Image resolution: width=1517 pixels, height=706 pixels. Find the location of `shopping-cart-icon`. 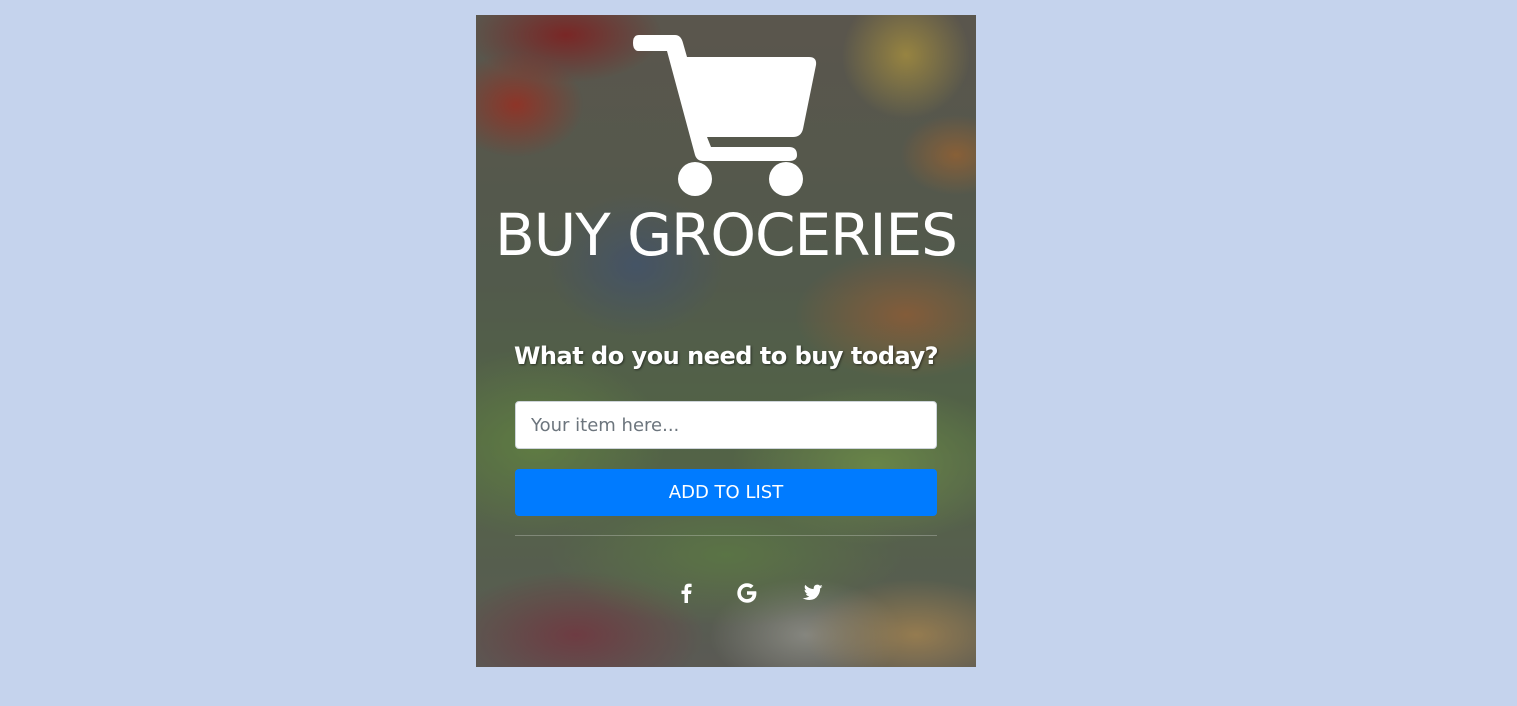

shopping-cart-icon is located at coordinates (725, 115).